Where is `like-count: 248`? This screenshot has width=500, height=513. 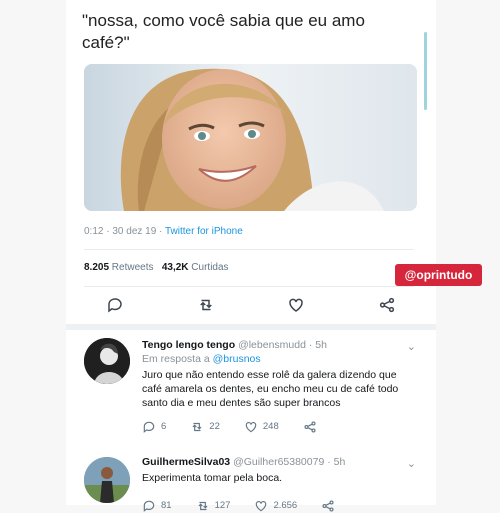
like-count: 248 is located at coordinates (270, 426).